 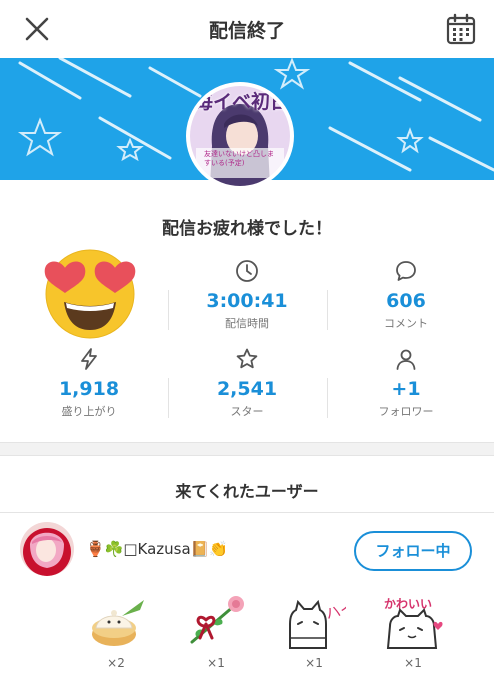 I want to click on comment-icon, so click(x=406, y=271).